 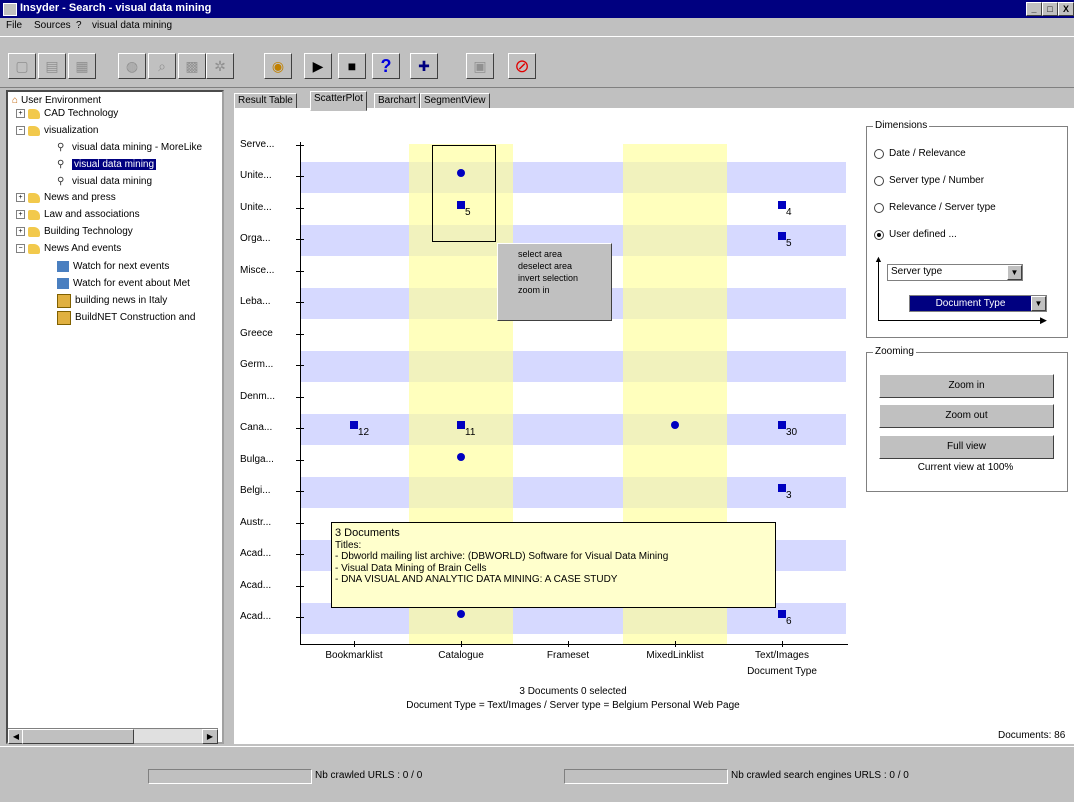 I want to click on full-view-button: Full view, so click(x=966, y=447).